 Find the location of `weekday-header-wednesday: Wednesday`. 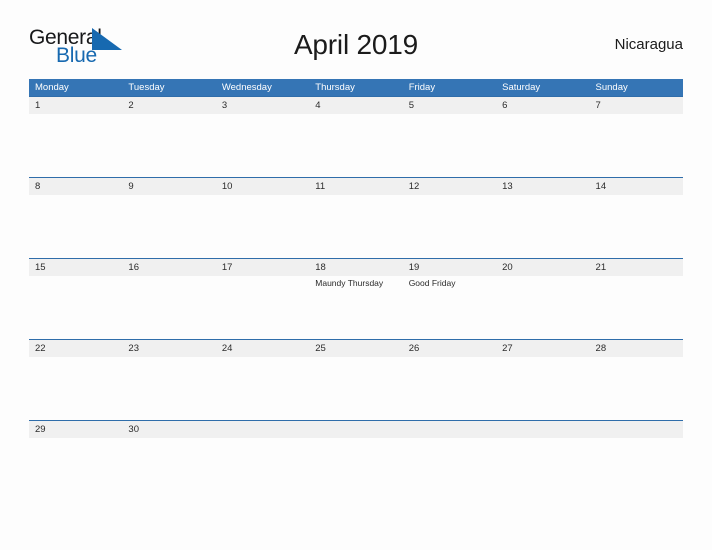

weekday-header-wednesday: Wednesday is located at coordinates (246, 87).